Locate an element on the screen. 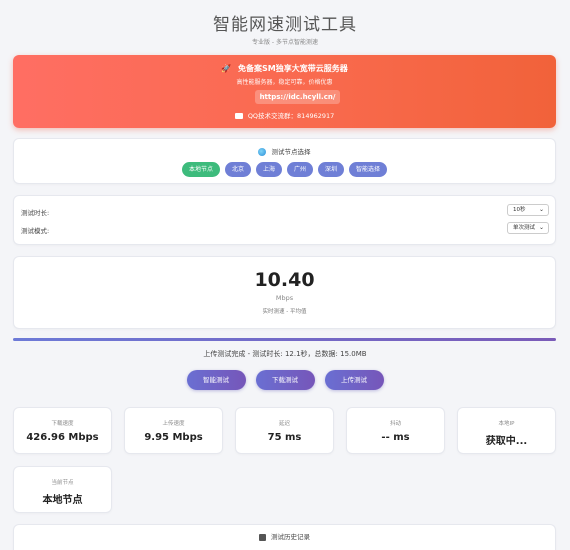 Image resolution: width=570 pixels, height=550 pixels. stat-current-node: 当前节点 本地节点 is located at coordinates (62, 489).